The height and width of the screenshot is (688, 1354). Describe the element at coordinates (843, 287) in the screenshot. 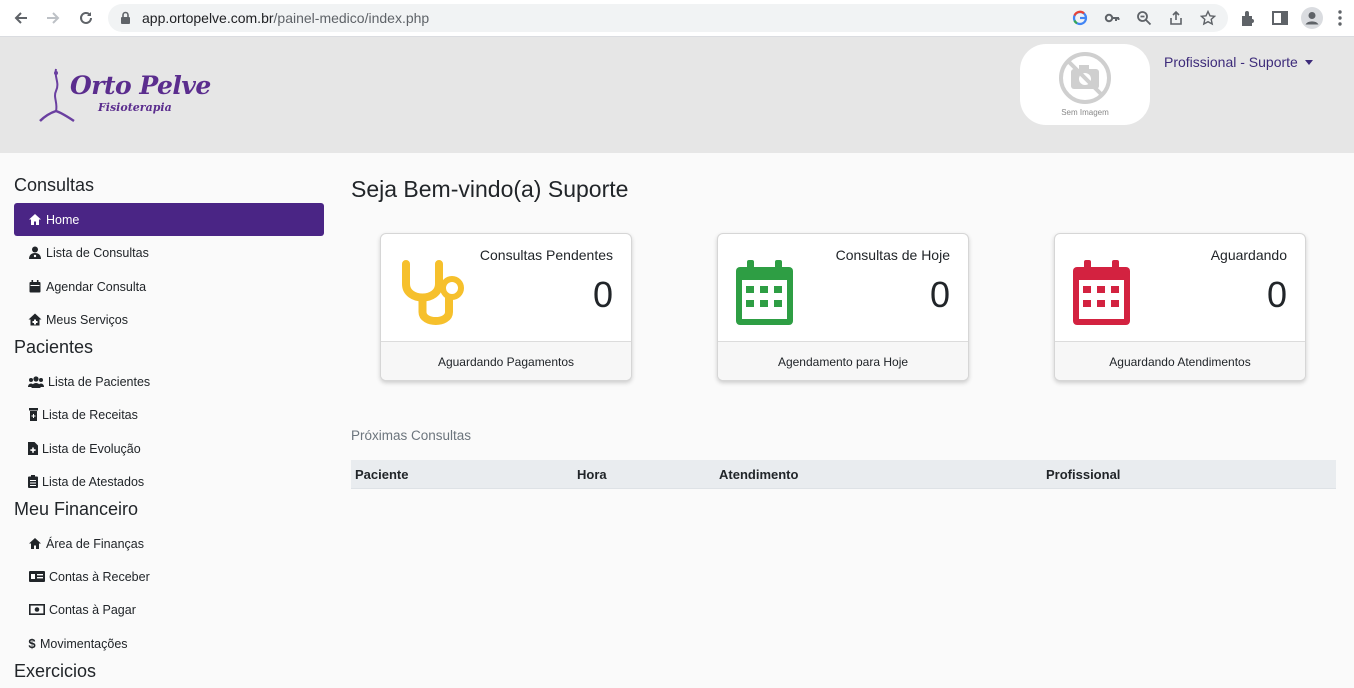

I see `card-body: Consultas de Hoje 0` at that location.